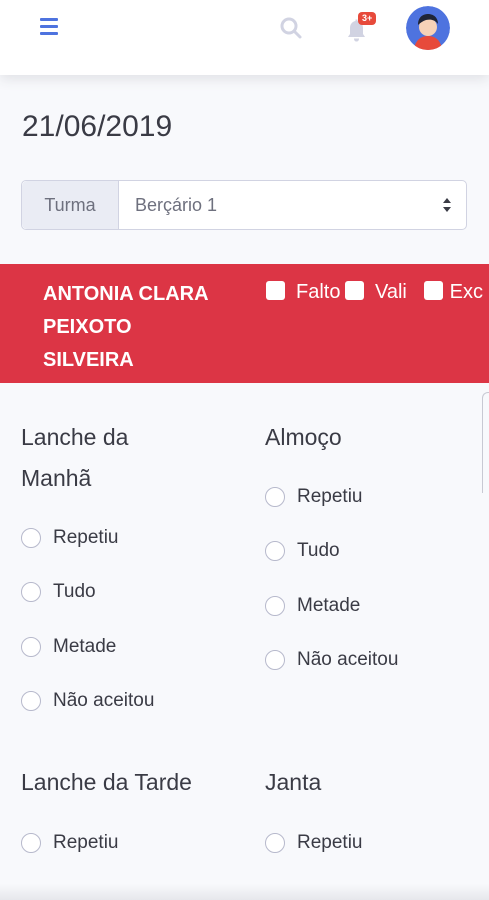  I want to click on meal-title-line: Lanche da Tarde, so click(106, 782).